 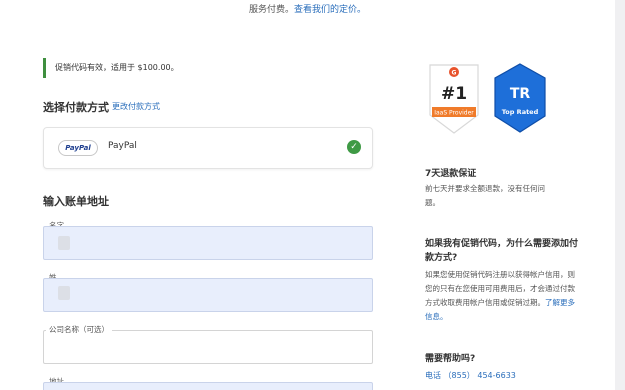 I want to click on promo-faq-title: 如果我有促销代码，为什么需要添加付款方式?, so click(x=502, y=251).